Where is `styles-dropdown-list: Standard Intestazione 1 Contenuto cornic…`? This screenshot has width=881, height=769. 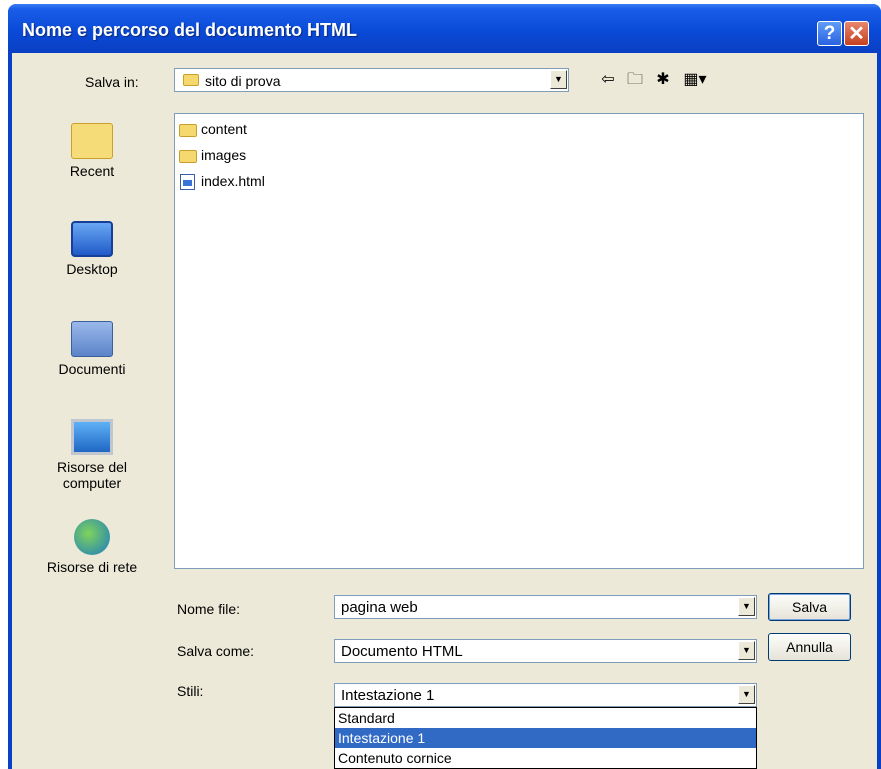
styles-dropdown-list: Standard Intestazione 1 Contenuto cornic… is located at coordinates (545, 738).